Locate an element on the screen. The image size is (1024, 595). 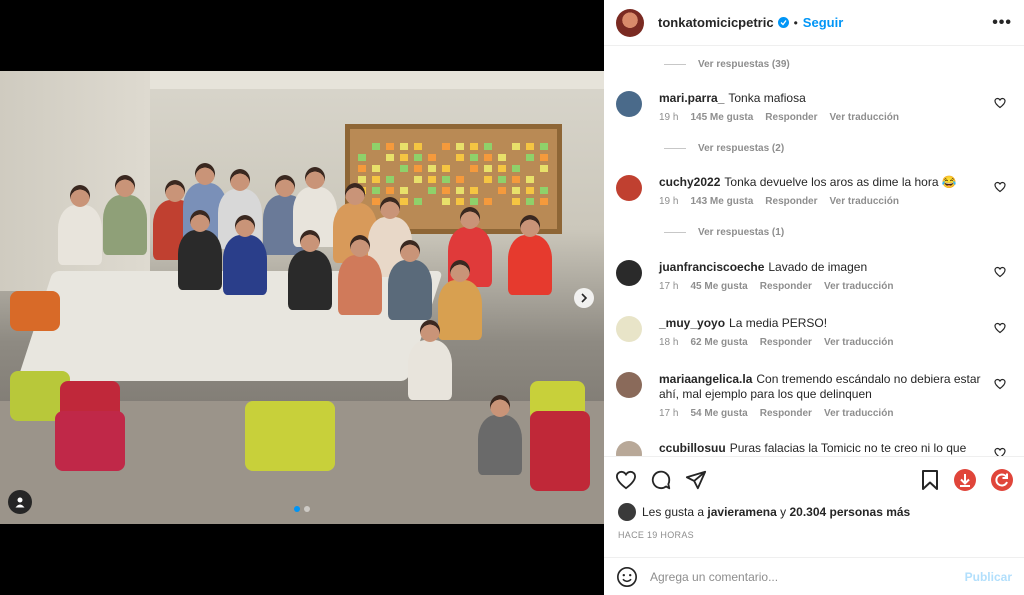
download-button is located at coordinates (965, 480).